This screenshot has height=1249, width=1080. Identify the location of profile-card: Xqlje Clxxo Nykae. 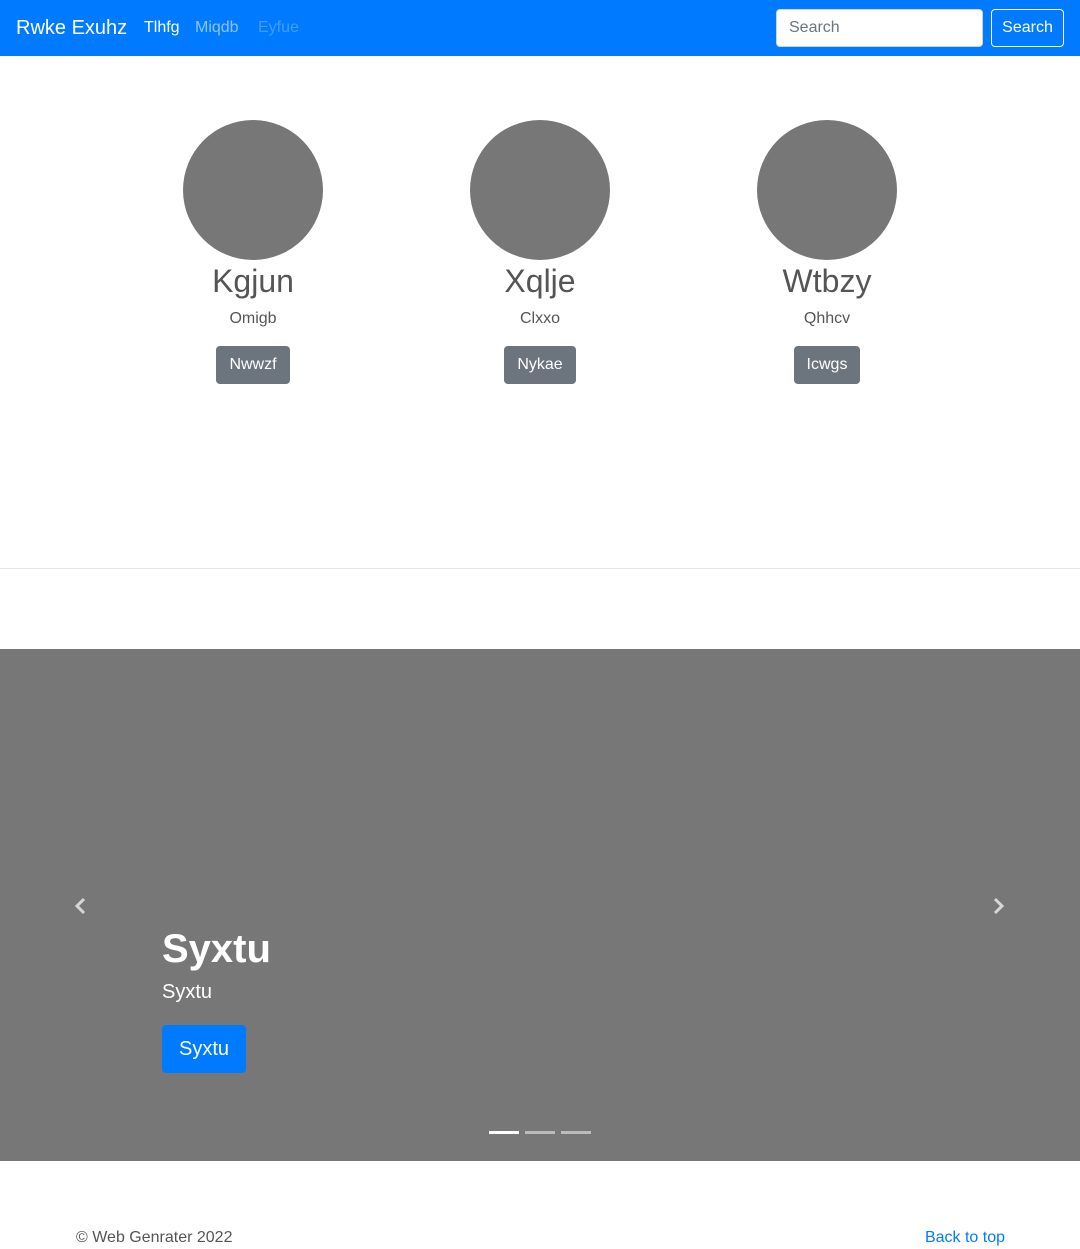
(540, 255).